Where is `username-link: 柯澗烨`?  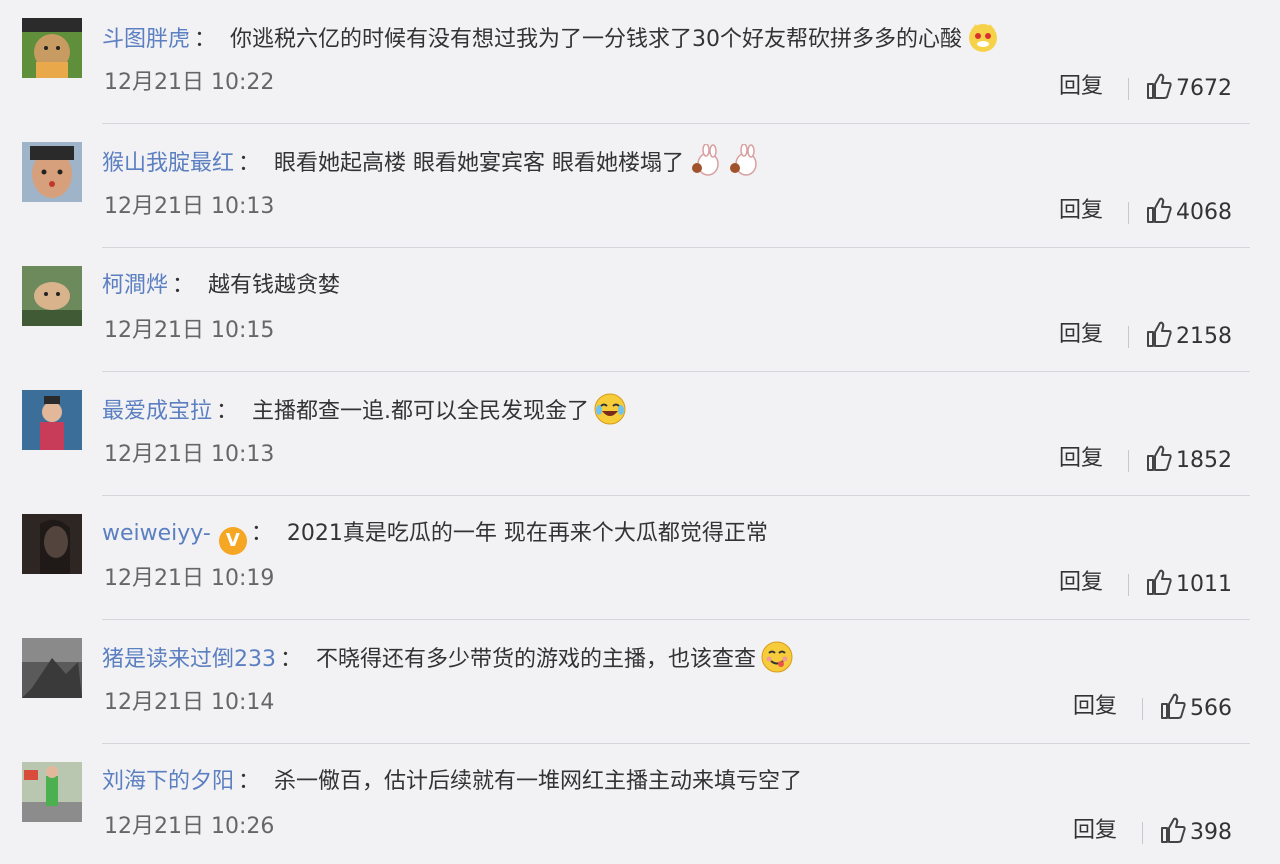 username-link: 柯澗烨 is located at coordinates (135, 285).